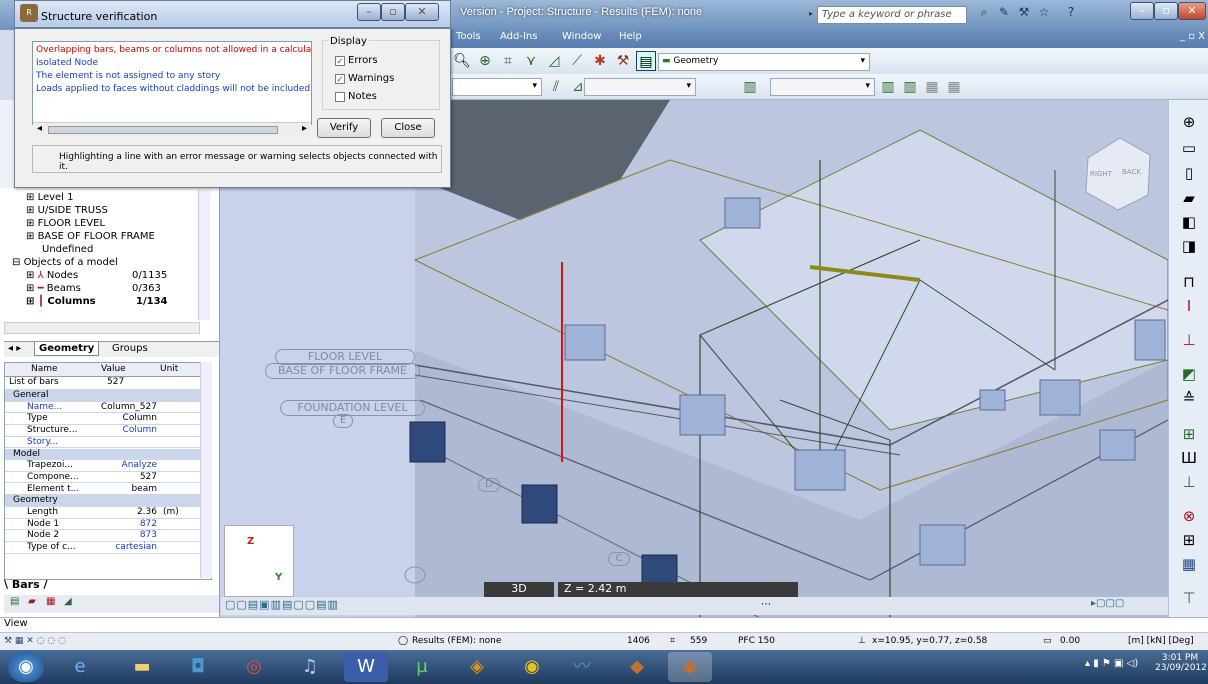 This screenshot has height=684, width=1208. What do you see at coordinates (128, 76) in the screenshot?
I see `message-warning: The element is not assigned to any story` at bounding box center [128, 76].